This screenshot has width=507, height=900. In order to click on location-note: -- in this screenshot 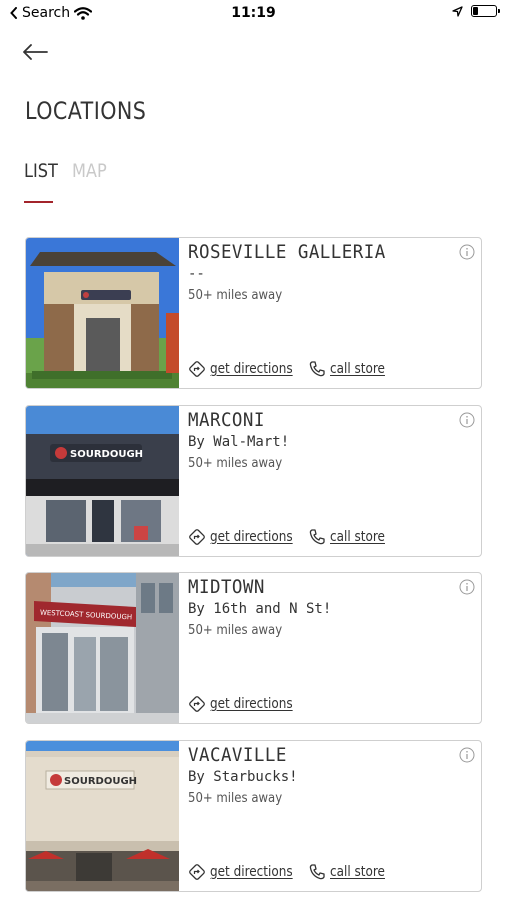, I will do `click(196, 274)`.